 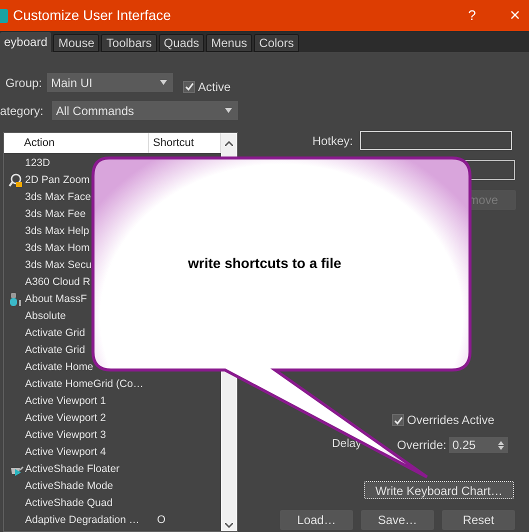 What do you see at coordinates (57, 232) in the screenshot?
I see `action-cell: 3ds Max Help` at bounding box center [57, 232].